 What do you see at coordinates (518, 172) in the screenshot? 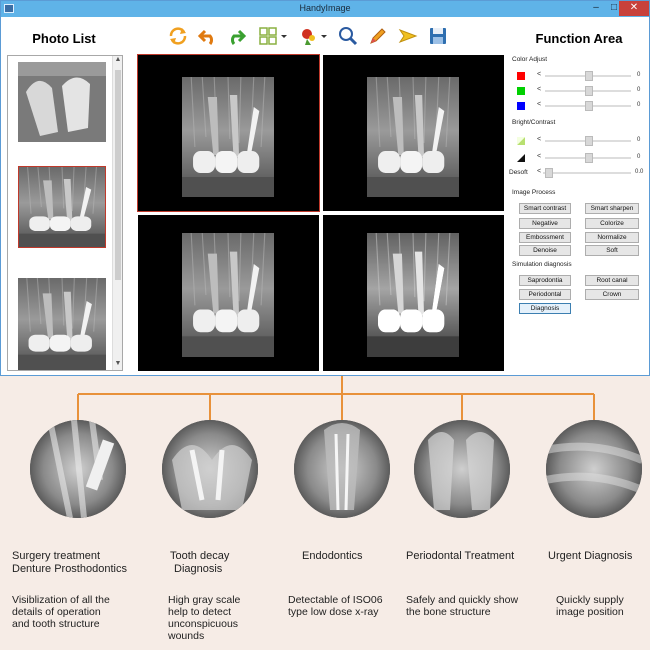
I see `desoft-label: Desoft` at bounding box center [518, 172].